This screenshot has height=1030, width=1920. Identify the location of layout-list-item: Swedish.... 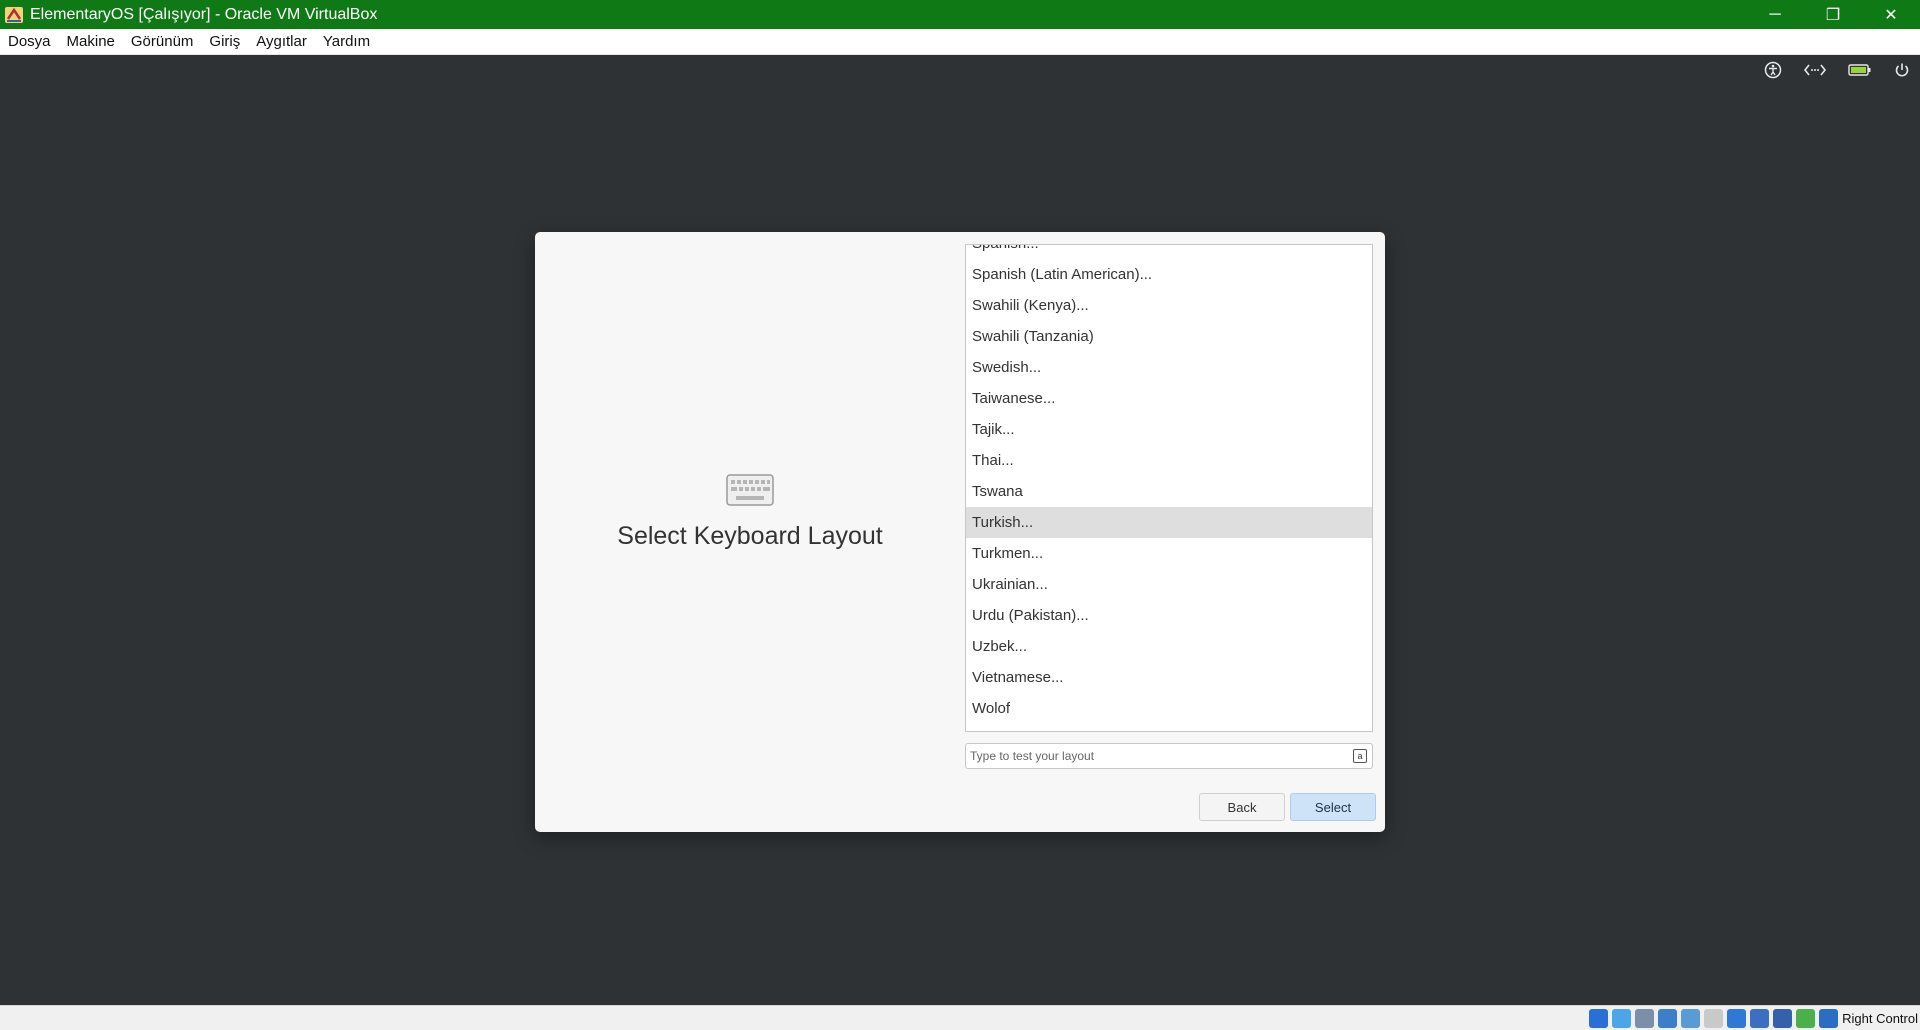
(1169, 367).